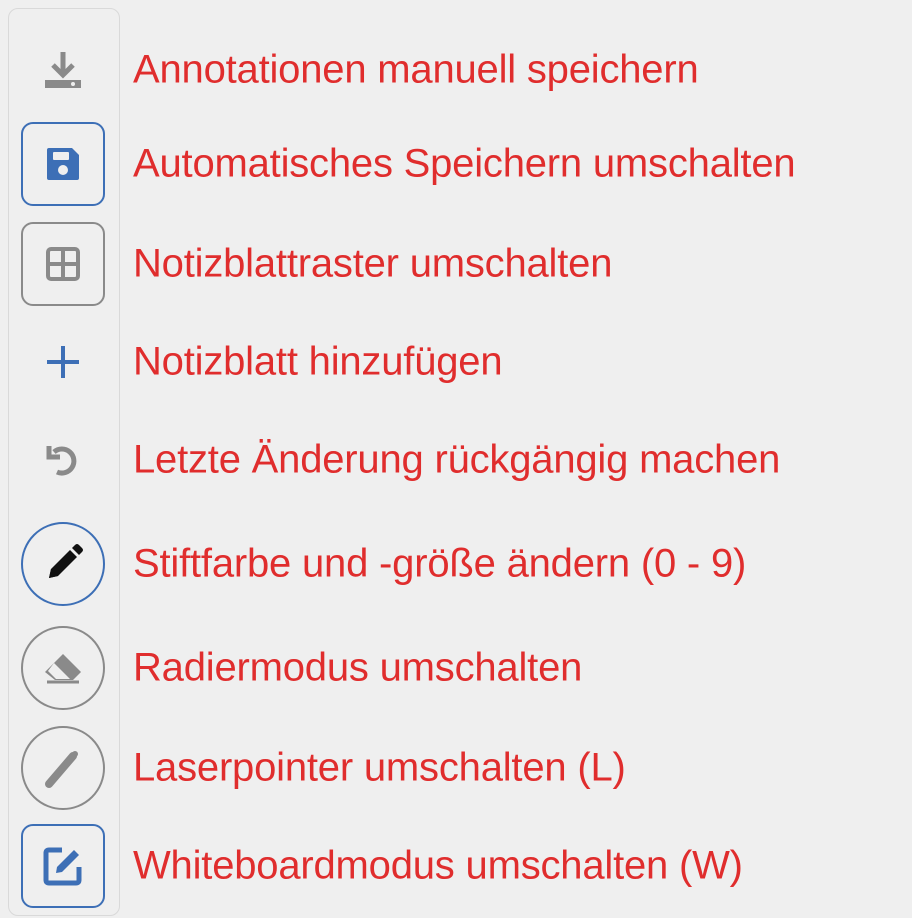 The width and height of the screenshot is (912, 918). I want to click on toolbar-row-autosave: Automatisches Speichern umschalten, so click(456, 164).